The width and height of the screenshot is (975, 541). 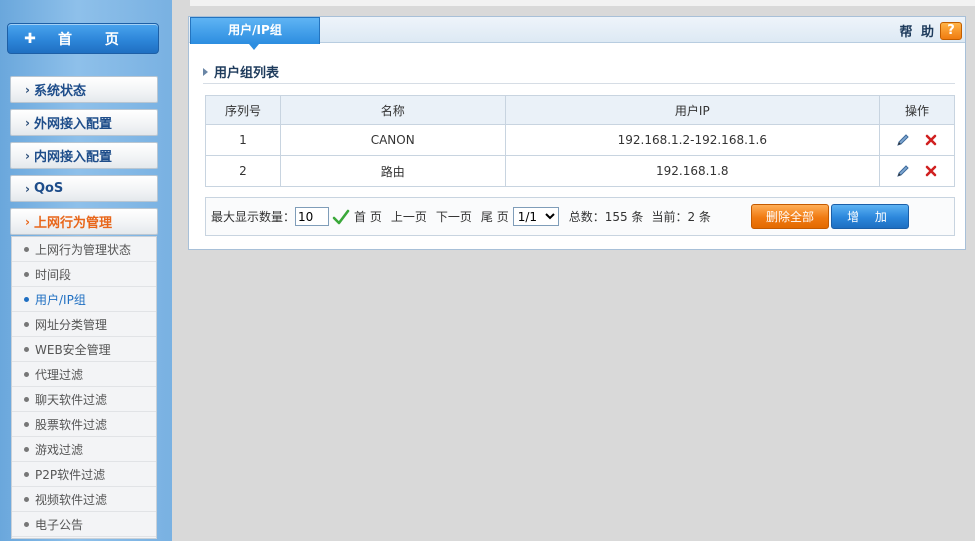 I want to click on submenu-item: 网址分类管理, so click(x=84, y=324).